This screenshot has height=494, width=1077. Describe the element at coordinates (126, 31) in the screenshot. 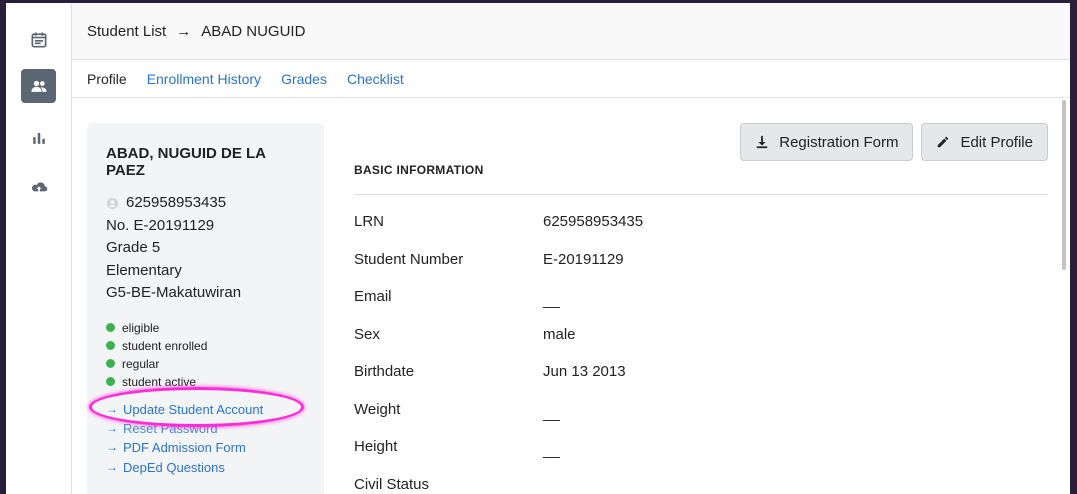

I see `breadcrumb-student-list: Student List` at that location.